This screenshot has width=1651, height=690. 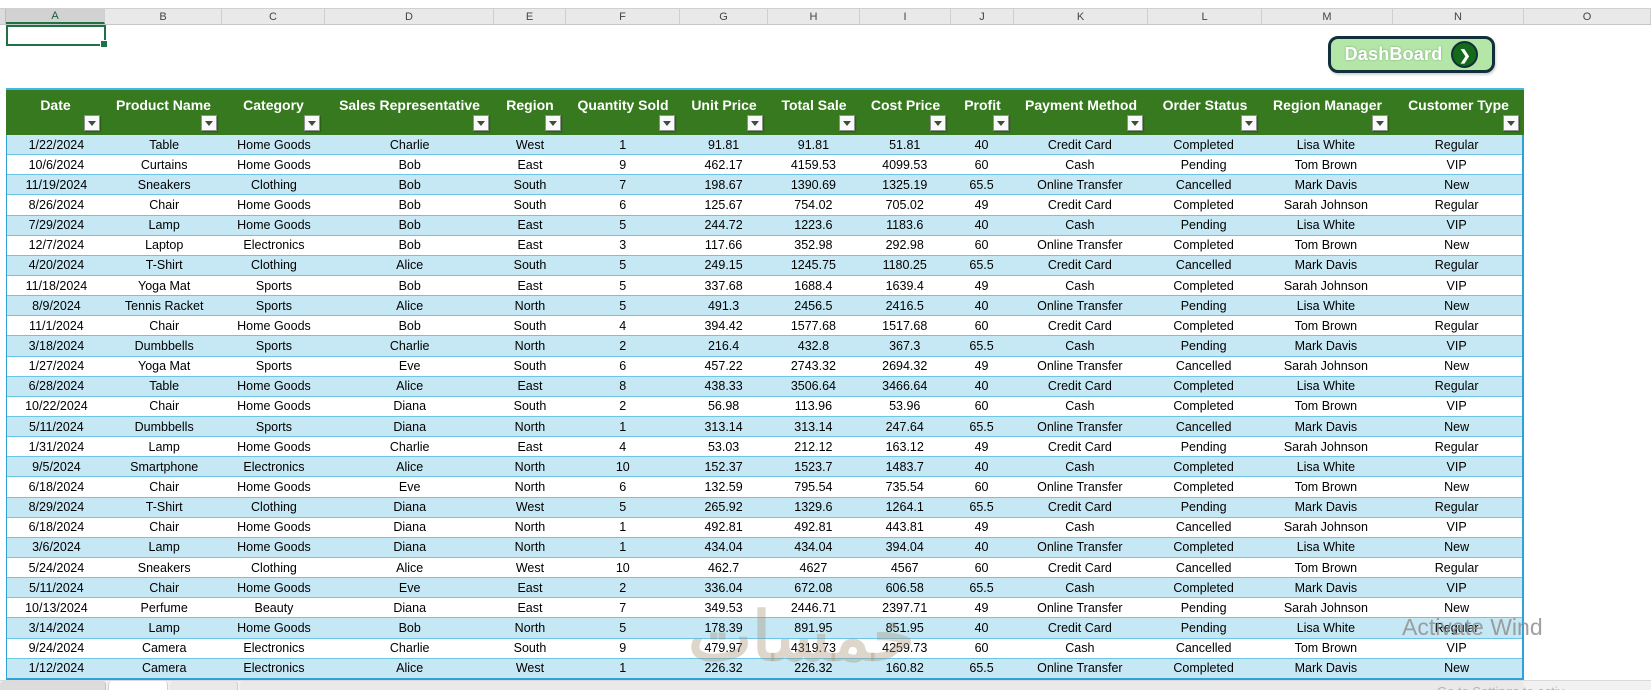 I want to click on table-cell: Lisa White, so click(x=1326, y=305).